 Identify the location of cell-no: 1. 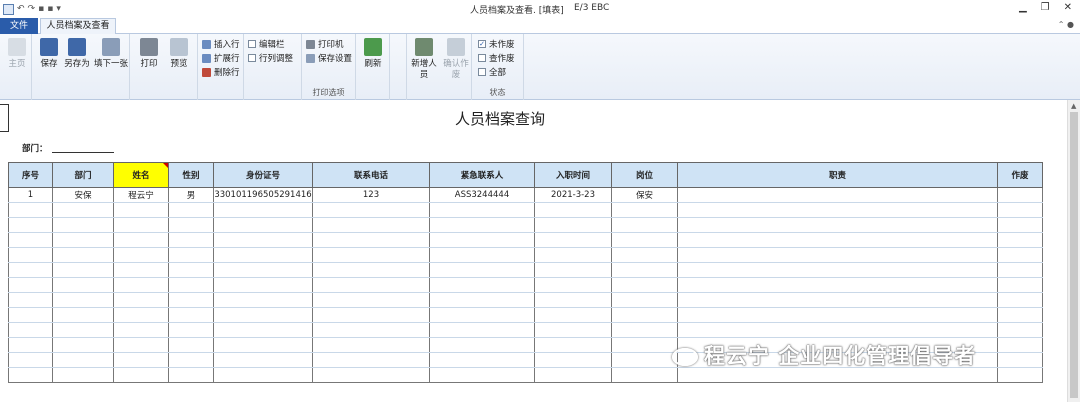
(30, 195).